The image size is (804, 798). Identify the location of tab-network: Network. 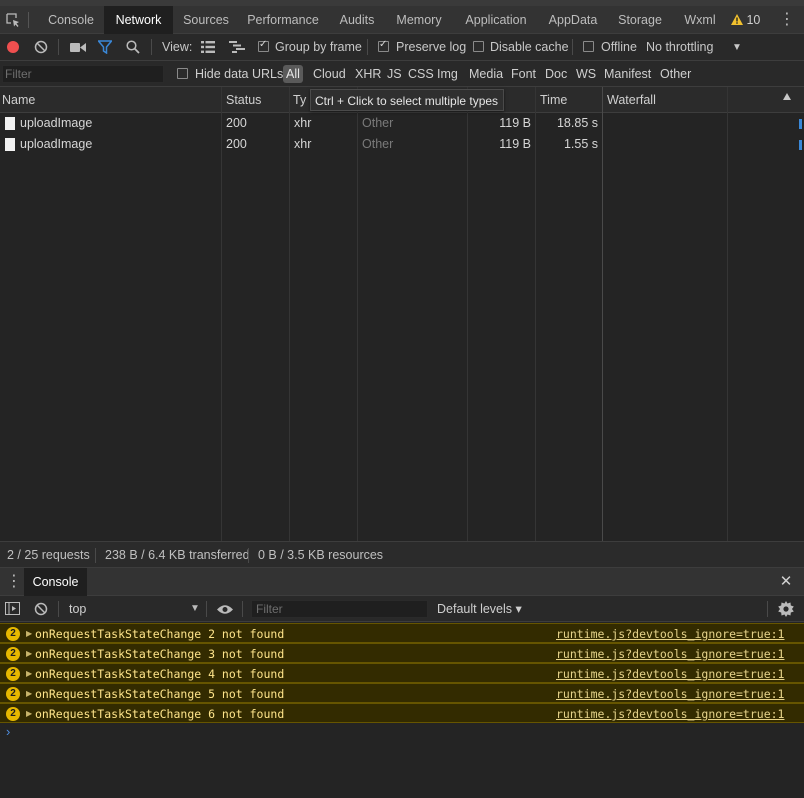
(138, 20).